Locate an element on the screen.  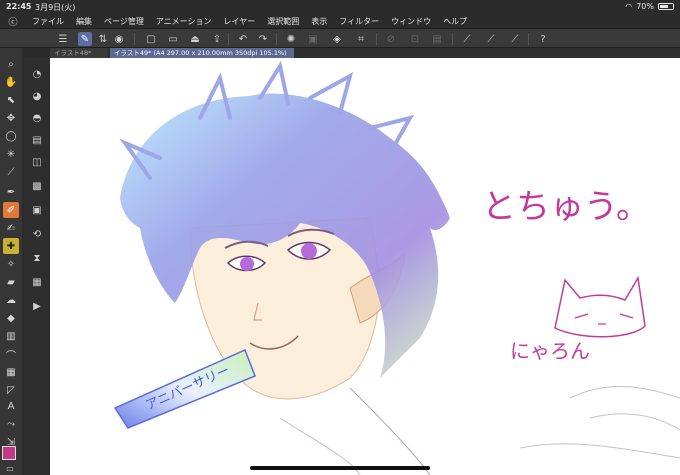
snap-grid-icon: ⟋ is located at coordinates (515, 39).